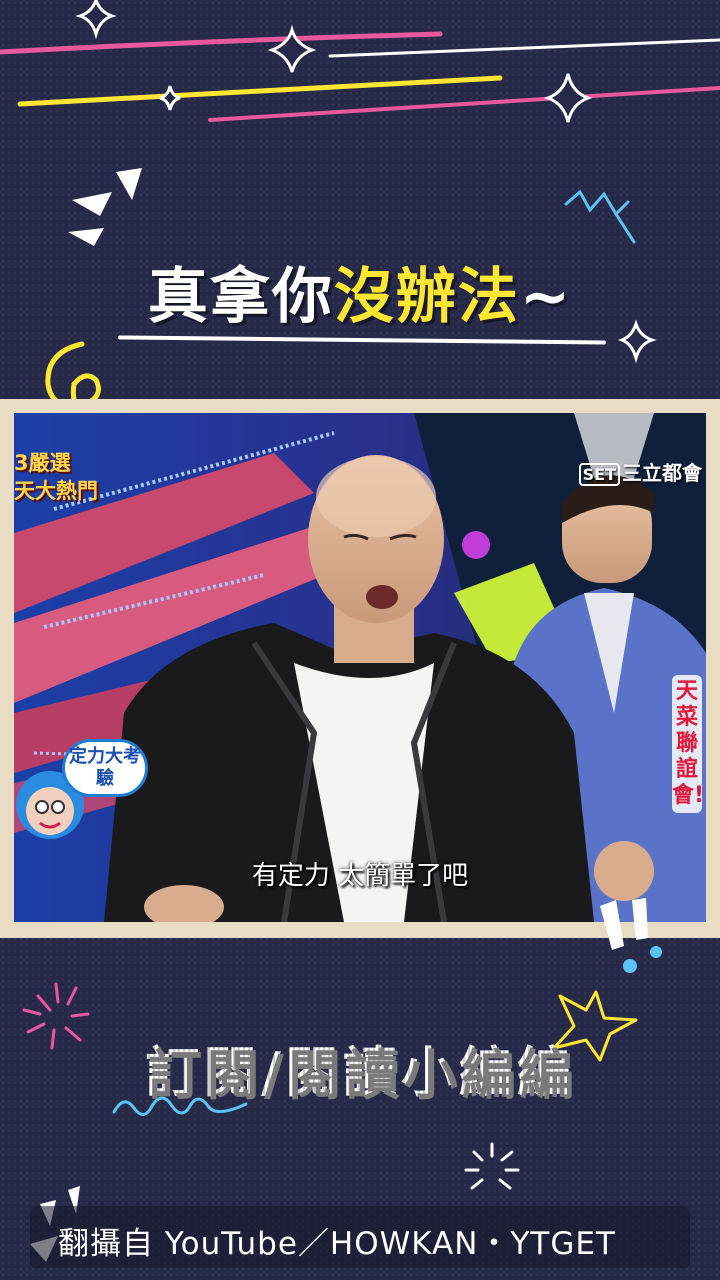 Image resolution: width=720 pixels, height=1280 pixels. I want to click on sparkle-dashes-icon, so click(492, 1166).